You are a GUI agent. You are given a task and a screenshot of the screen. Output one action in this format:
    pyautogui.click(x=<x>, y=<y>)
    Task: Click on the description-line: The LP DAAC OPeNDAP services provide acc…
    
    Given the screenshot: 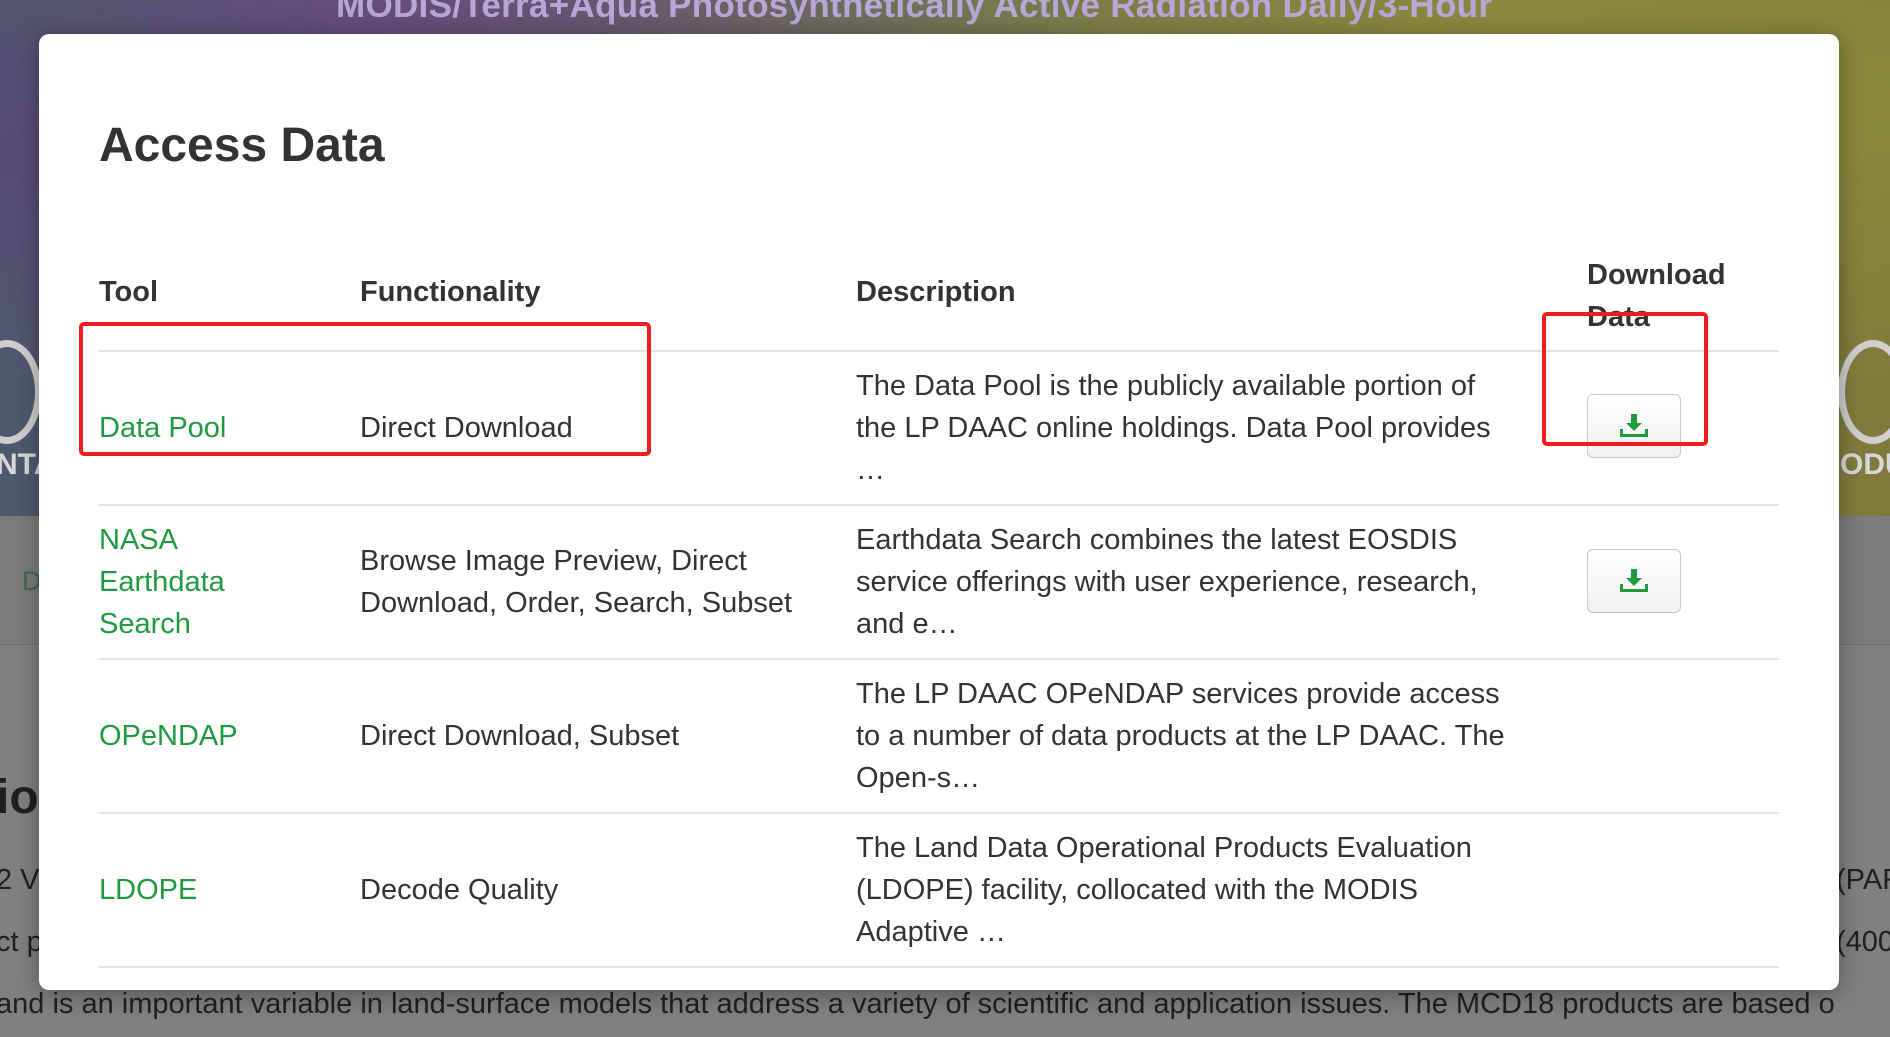 What is the action you would take?
    pyautogui.click(x=1178, y=694)
    